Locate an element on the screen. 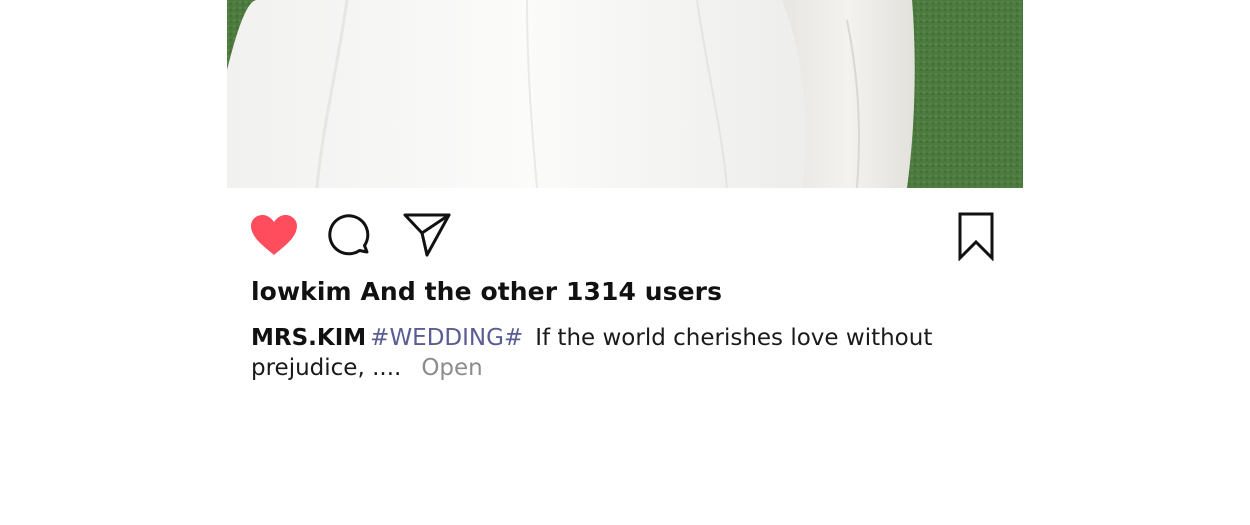  likes-summary: lowkim And the other 1314 users is located at coordinates (486, 291).